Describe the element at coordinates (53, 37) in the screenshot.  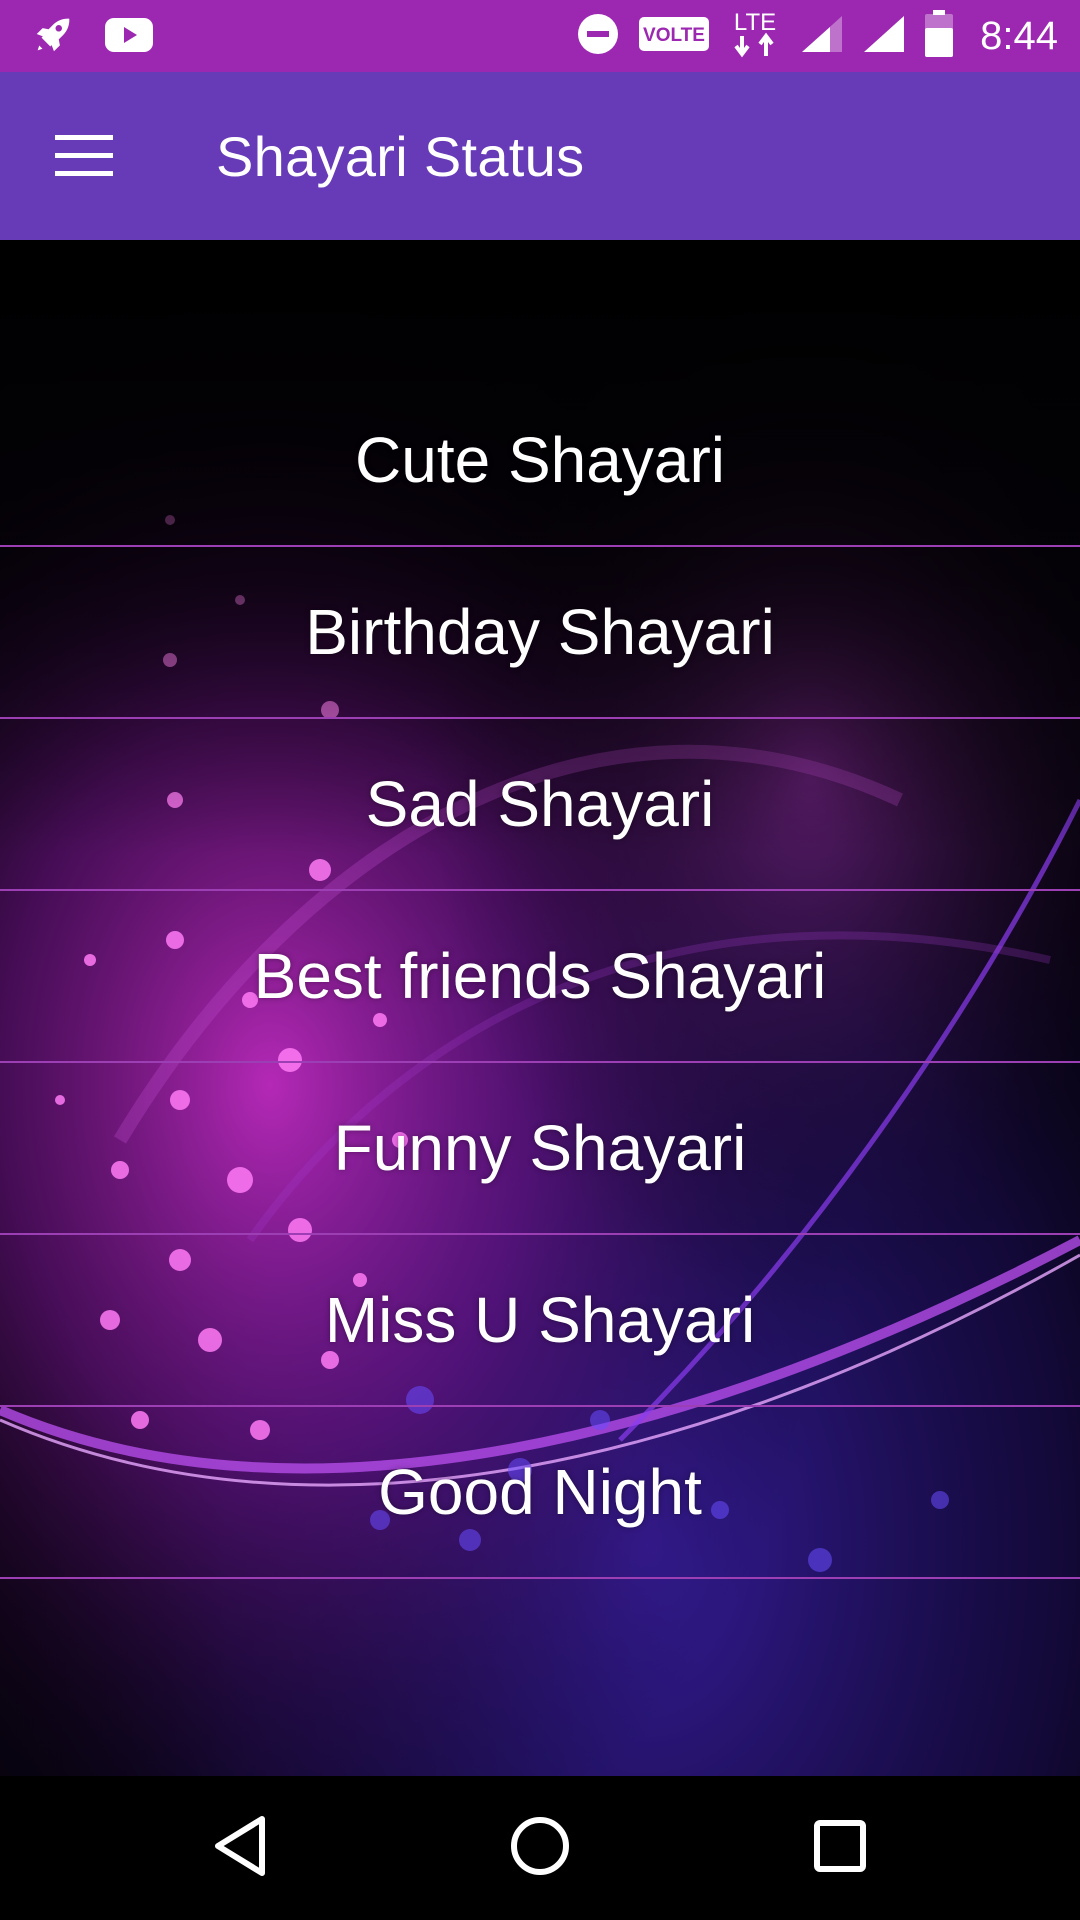
I see `rocket-icon` at that location.